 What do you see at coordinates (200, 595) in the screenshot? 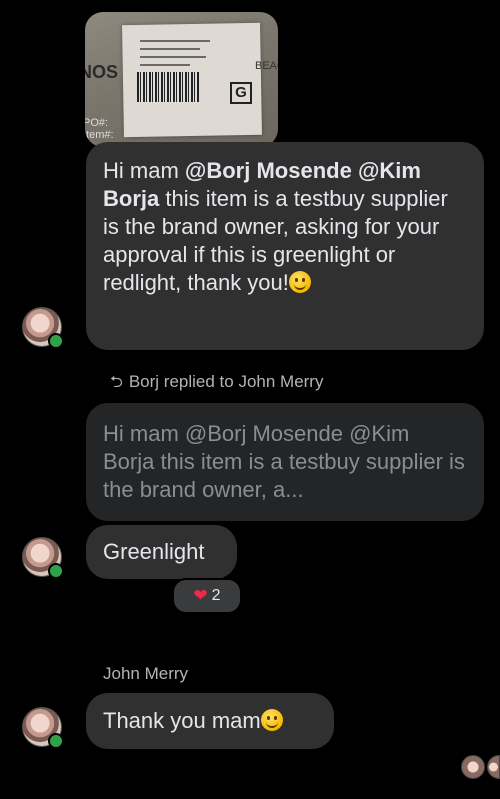
I see `heart-icon: ❤` at bounding box center [200, 595].